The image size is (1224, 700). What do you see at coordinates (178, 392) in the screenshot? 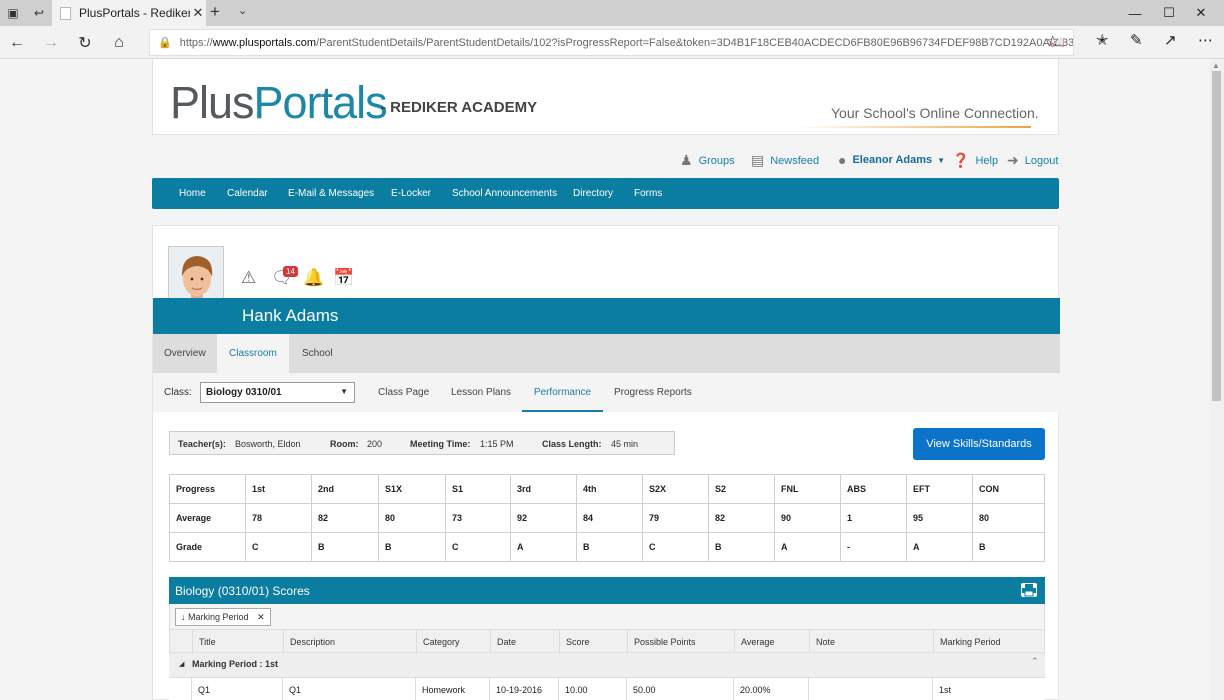
I see `class-label: Class:` at bounding box center [178, 392].